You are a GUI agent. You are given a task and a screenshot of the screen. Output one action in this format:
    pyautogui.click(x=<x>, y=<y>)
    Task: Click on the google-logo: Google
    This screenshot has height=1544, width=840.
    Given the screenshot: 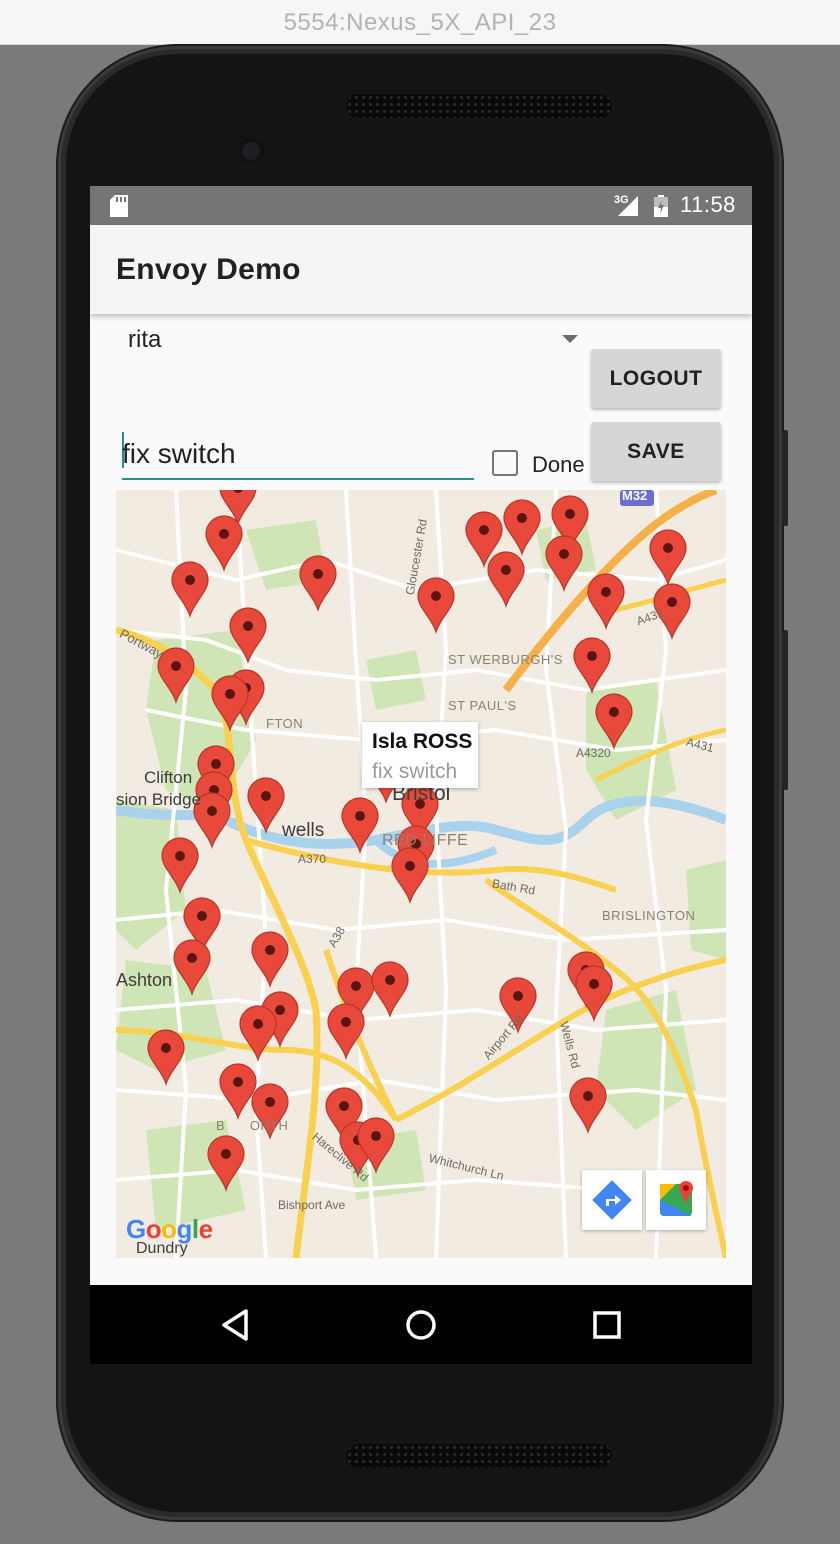 What is the action you would take?
    pyautogui.click(x=169, y=1229)
    